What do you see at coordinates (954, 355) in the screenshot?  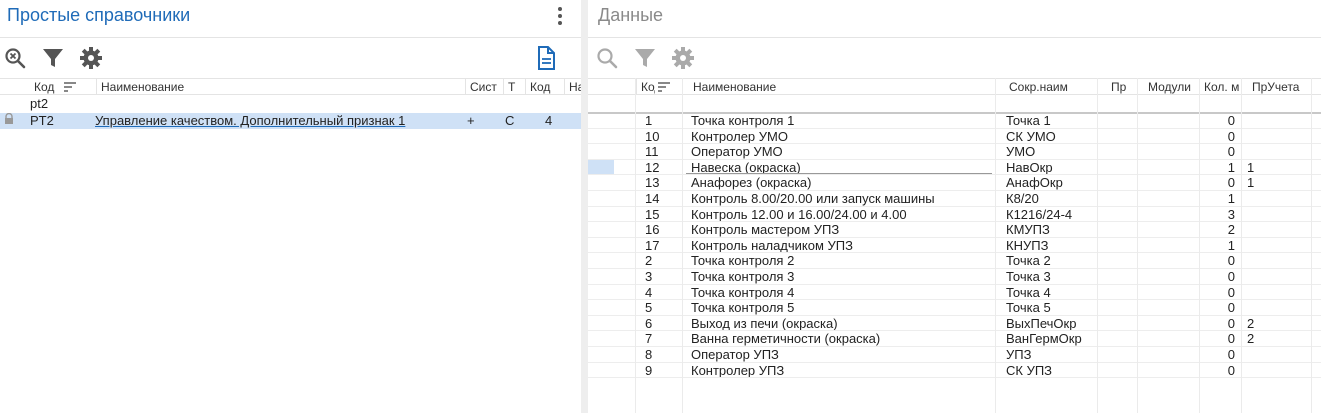 I see `table-row: 8 Оператор УПЗ УПЗ 0` at bounding box center [954, 355].